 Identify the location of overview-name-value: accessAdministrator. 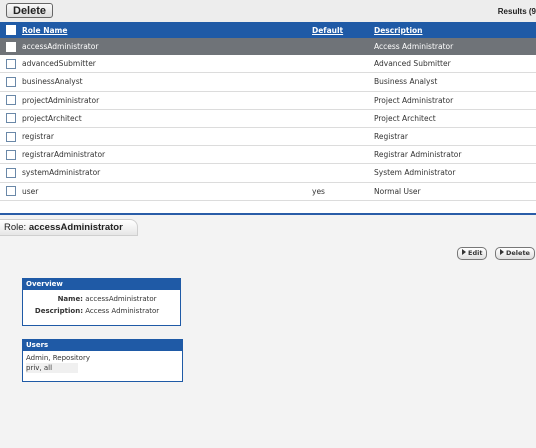
(121, 299).